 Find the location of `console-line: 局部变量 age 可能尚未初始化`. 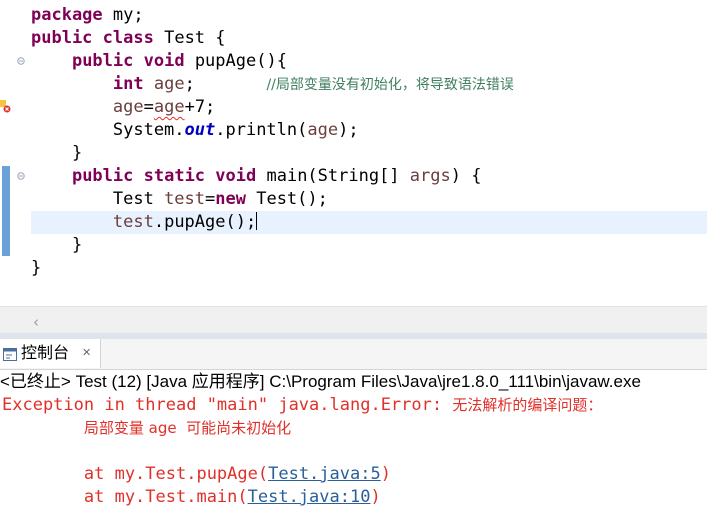

console-line: 局部变量 age 可能尚未初始化 is located at coordinates (146, 428).